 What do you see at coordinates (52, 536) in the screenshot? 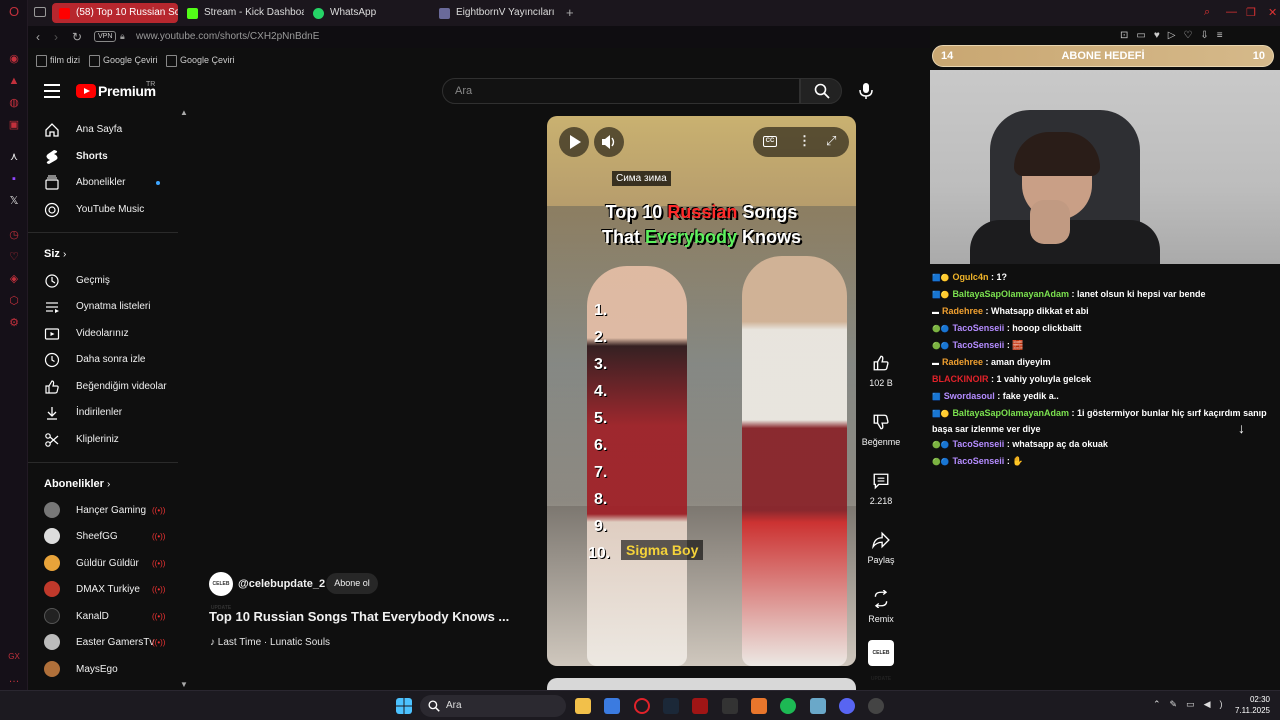
I see `avatar` at bounding box center [52, 536].